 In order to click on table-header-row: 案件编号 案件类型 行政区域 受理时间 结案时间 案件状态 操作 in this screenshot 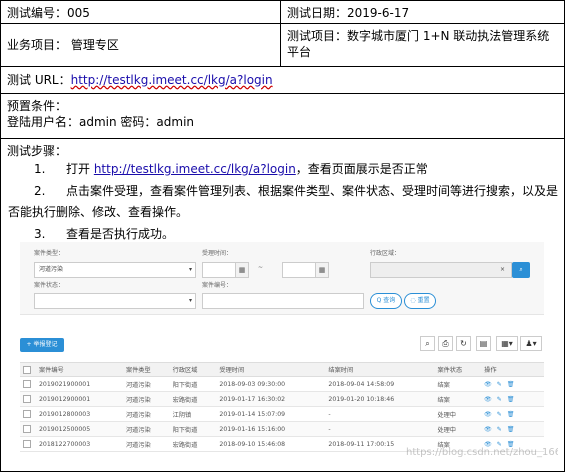, I will do `click(282, 369)`.